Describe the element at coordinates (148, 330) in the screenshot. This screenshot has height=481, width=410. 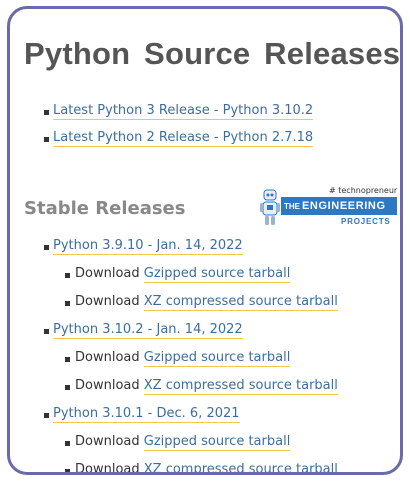
I see `release-link-3-10-2: Python 3.10.2 - Jan. 14, 2022` at that location.